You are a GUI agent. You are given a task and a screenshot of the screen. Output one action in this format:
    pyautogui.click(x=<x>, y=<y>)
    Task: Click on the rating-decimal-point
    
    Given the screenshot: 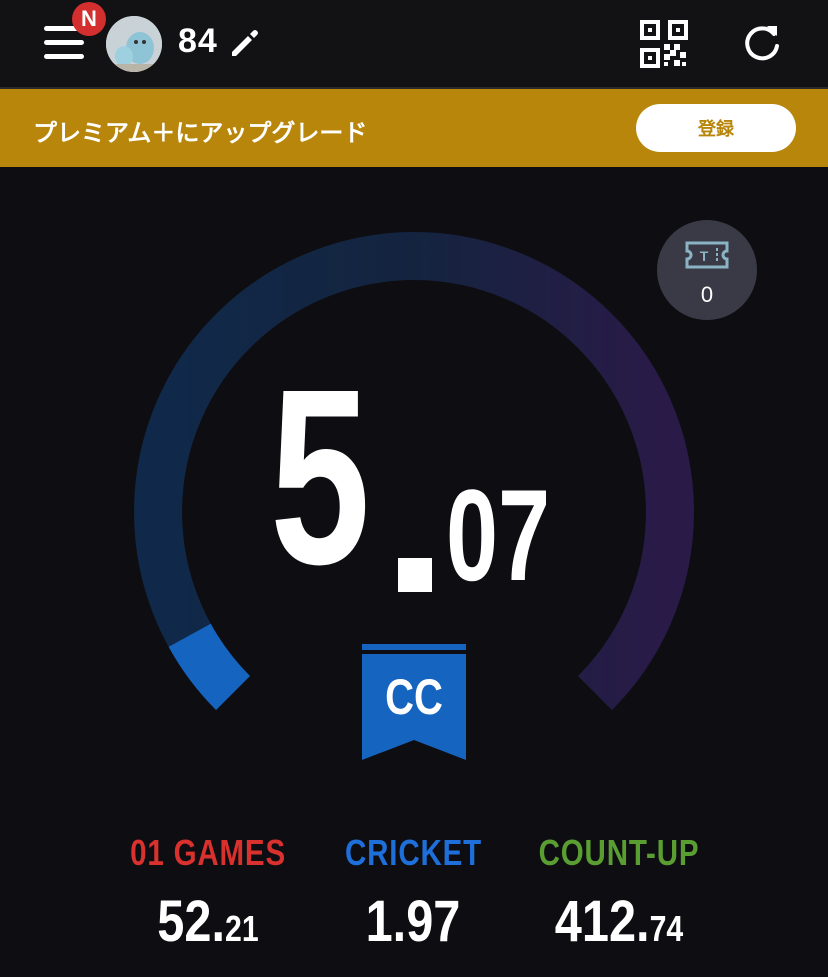 What is the action you would take?
    pyautogui.click(x=415, y=575)
    